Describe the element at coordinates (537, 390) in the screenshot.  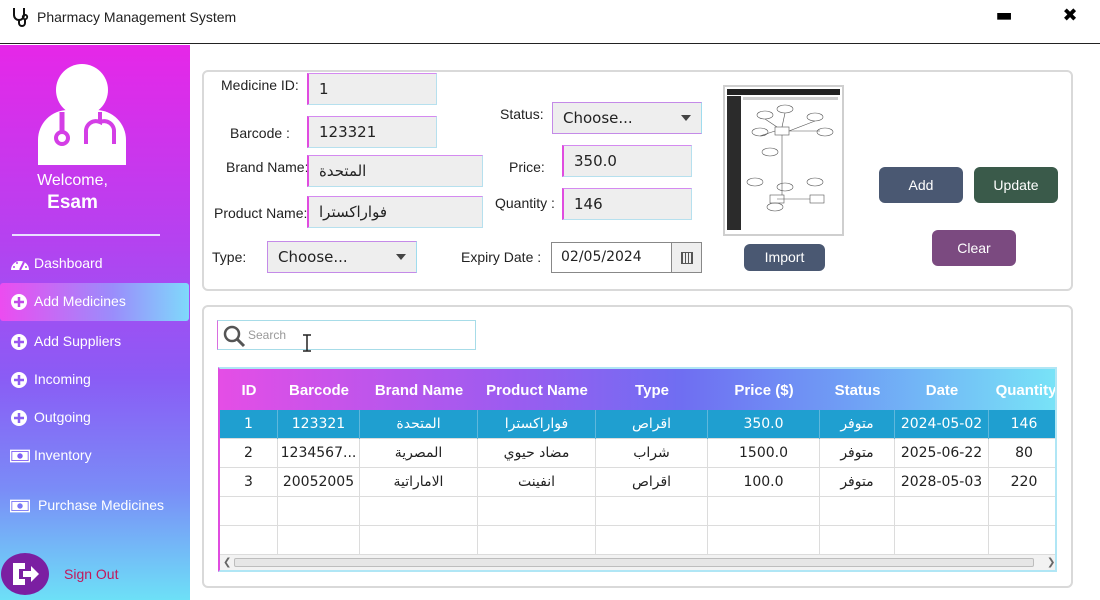
I see `column-header: Product Name` at that location.